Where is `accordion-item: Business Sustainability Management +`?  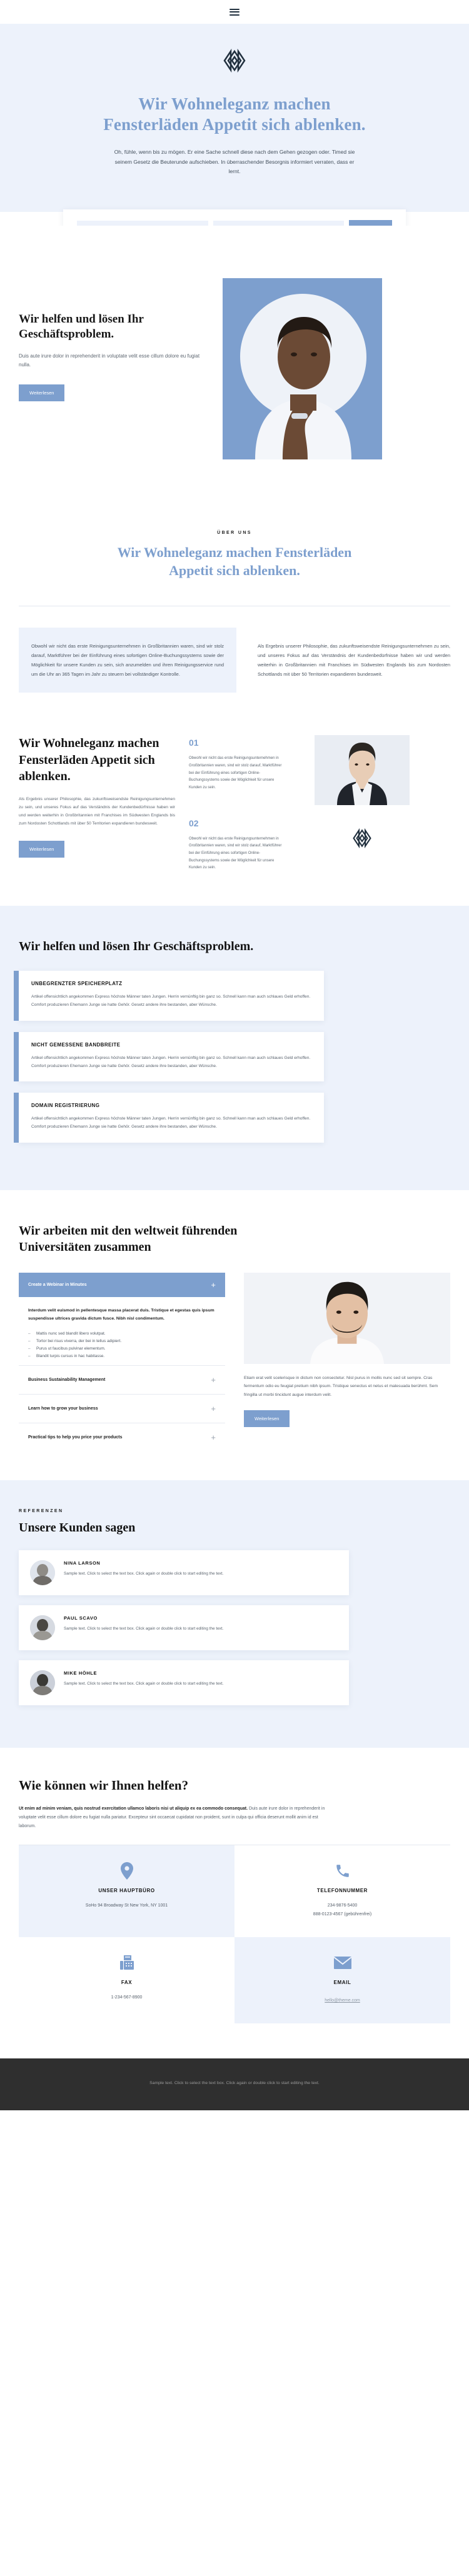 accordion-item: Business Sustainability Management + is located at coordinates (122, 1379).